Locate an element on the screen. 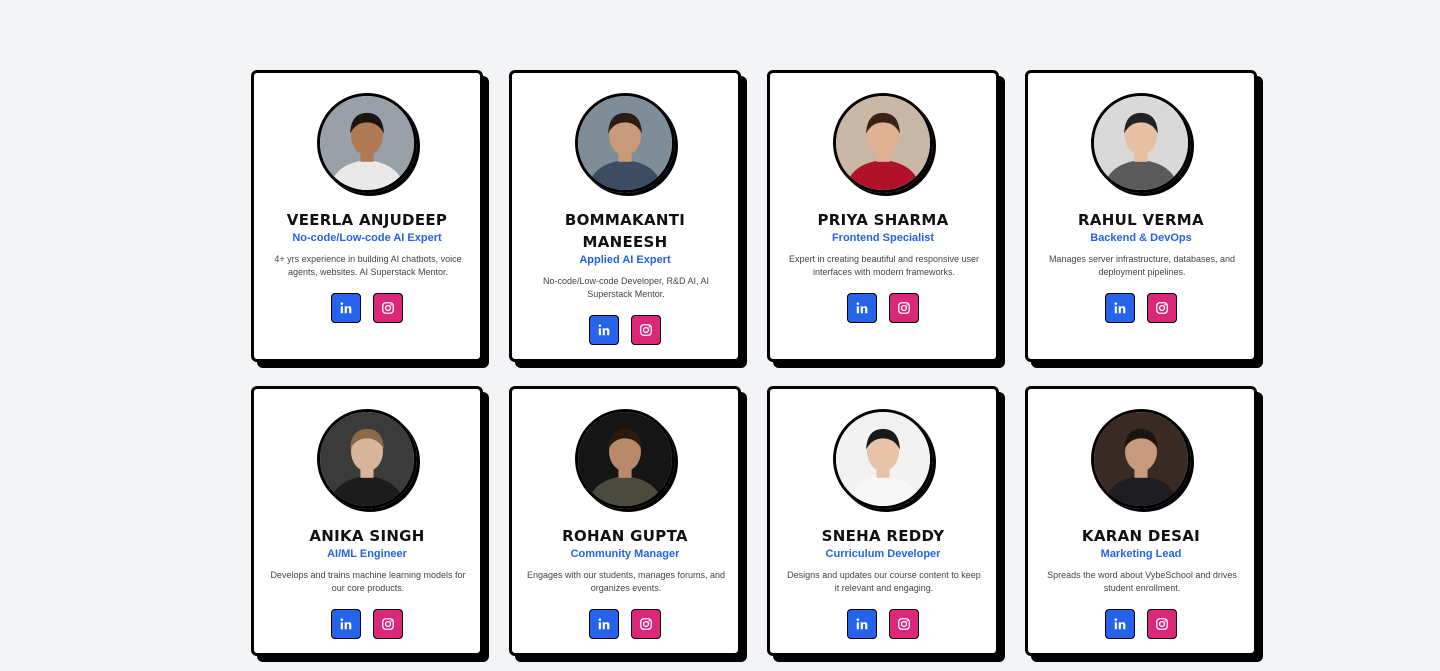  member-role: Frontend Specialist is located at coordinates (883, 238).